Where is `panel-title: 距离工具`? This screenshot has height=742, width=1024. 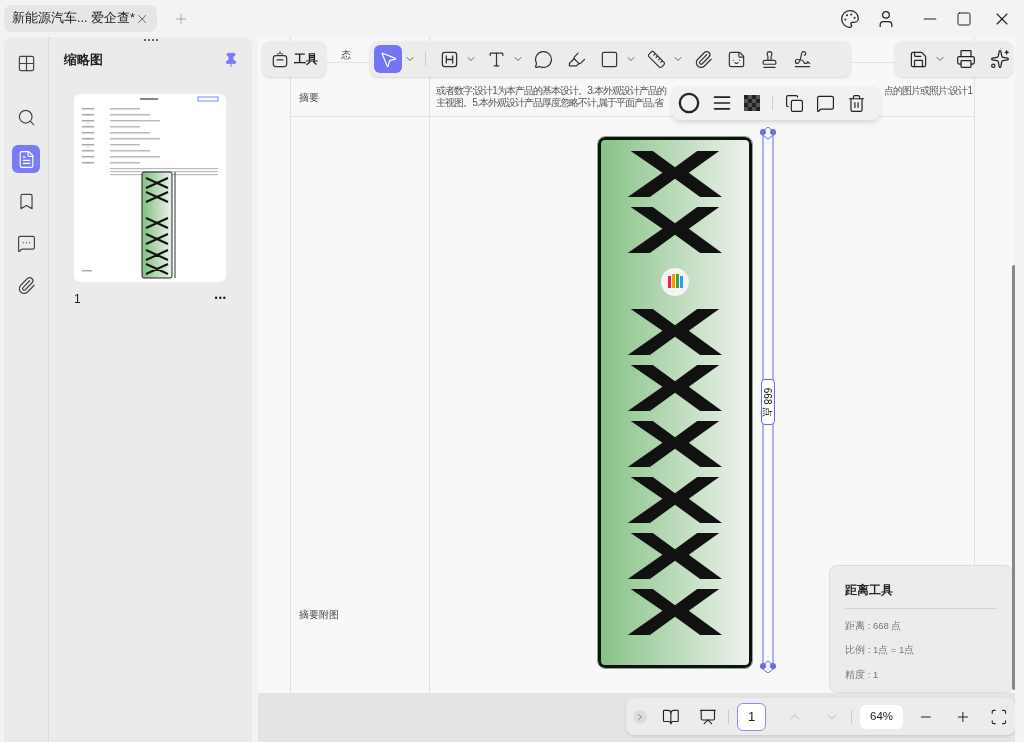 panel-title: 距离工具 is located at coordinates (921, 595).